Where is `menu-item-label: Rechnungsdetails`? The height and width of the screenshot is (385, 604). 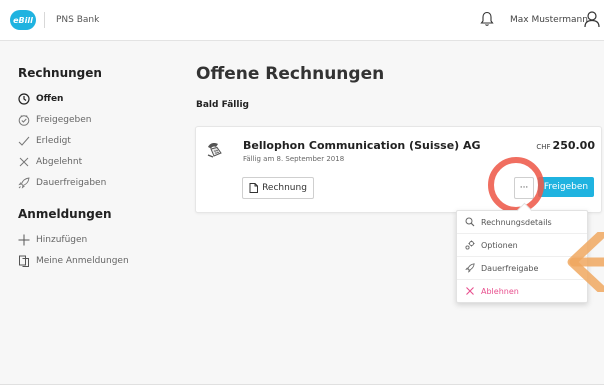 menu-item-label: Rechnungsdetails is located at coordinates (516, 222).